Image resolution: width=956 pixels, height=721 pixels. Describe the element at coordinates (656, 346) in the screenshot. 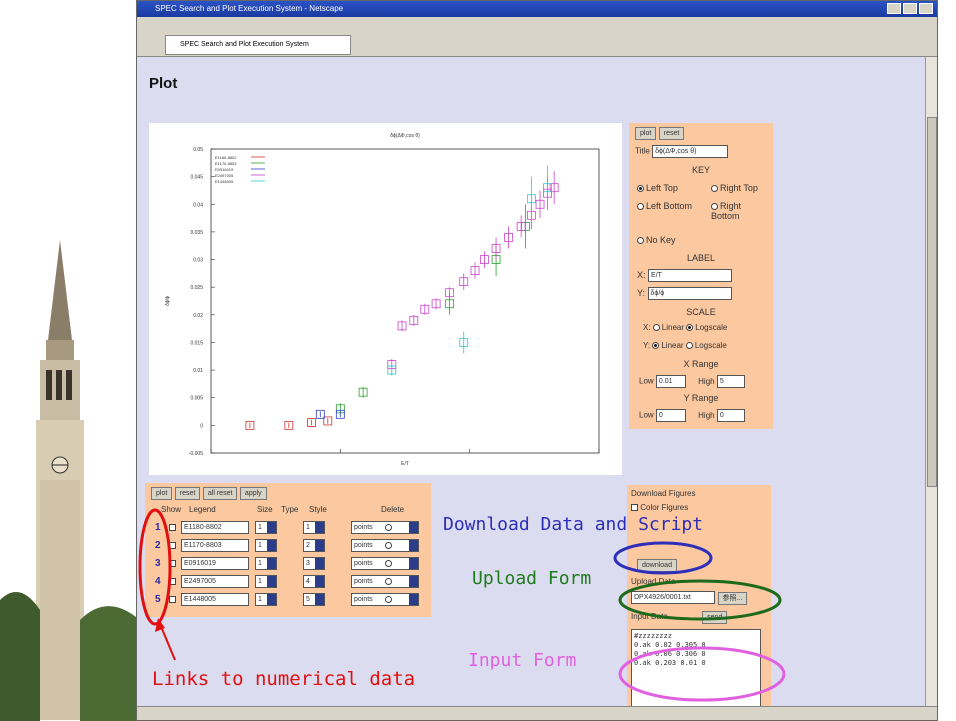

I see `scale-y-linear-radio` at that location.